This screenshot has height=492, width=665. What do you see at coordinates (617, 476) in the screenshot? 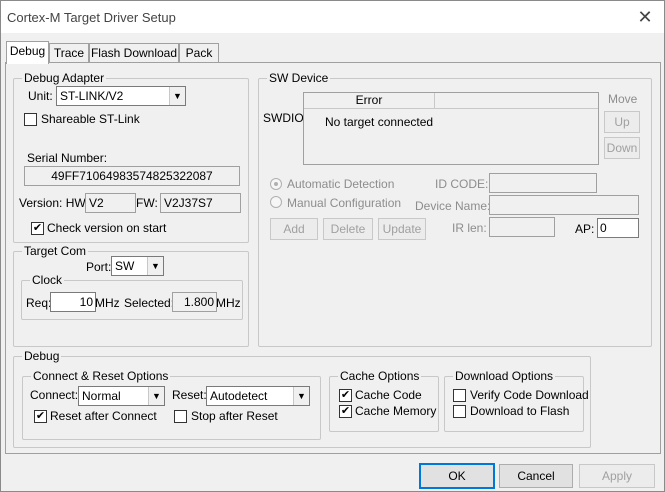
I see `apply-button: Apply` at bounding box center [617, 476].